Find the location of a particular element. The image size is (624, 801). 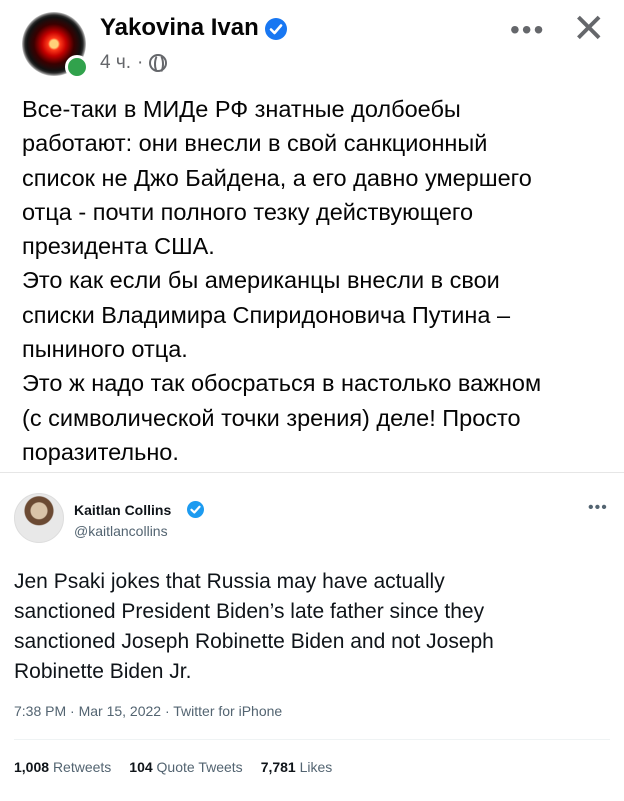

post-line: президента США. is located at coordinates (118, 246).